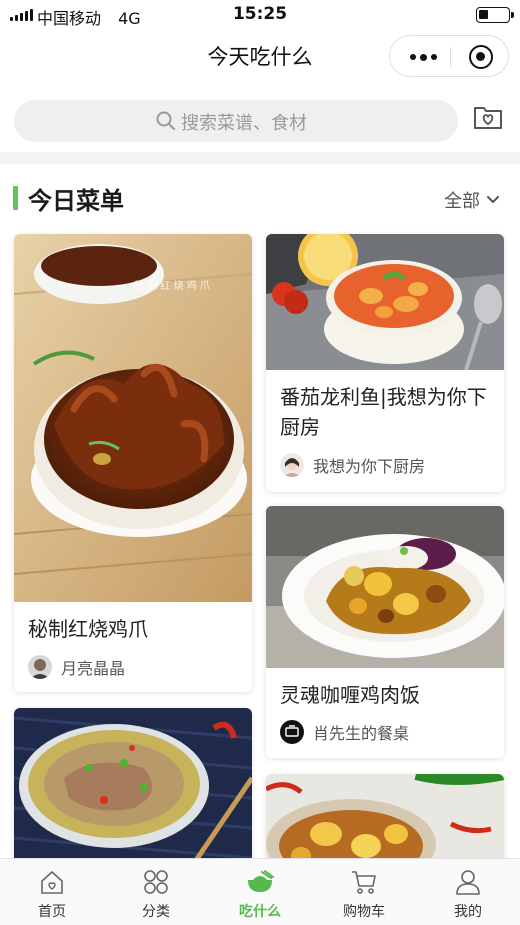 The image size is (520, 925). What do you see at coordinates (76, 201) in the screenshot?
I see `section-title: 今日菜单` at bounding box center [76, 201].